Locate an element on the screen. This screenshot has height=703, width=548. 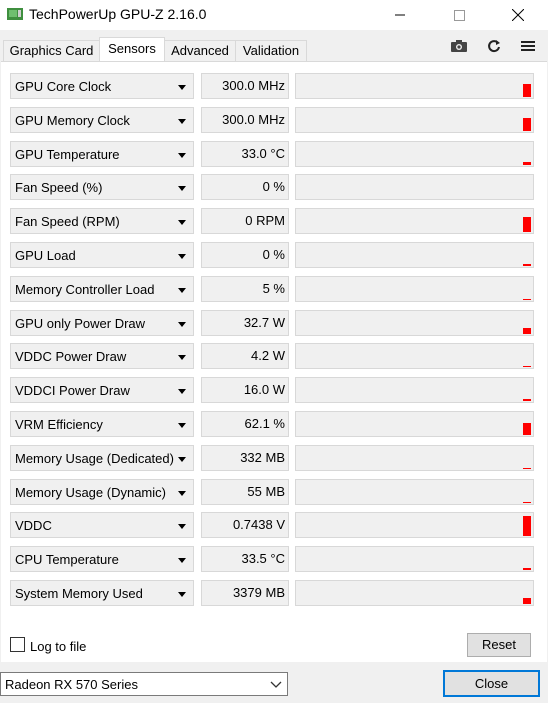
sensor-select: GPU Core Clock is located at coordinates (102, 86).